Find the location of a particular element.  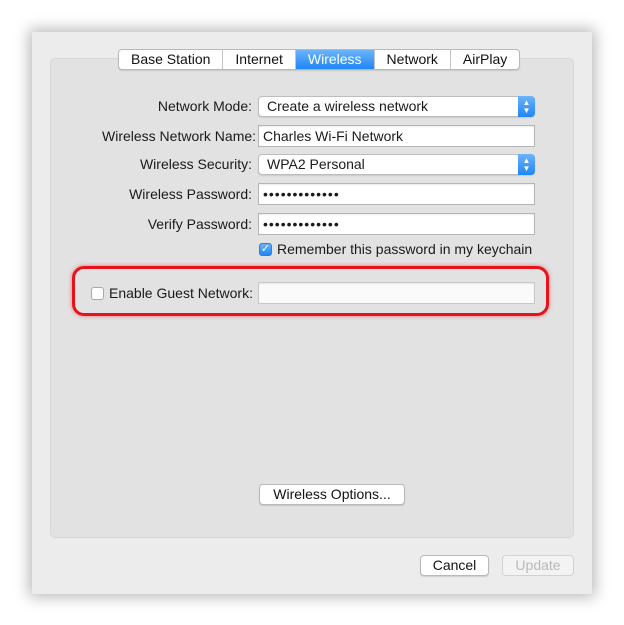

network-mode-popup: Create a wireless network ▲ ▼ is located at coordinates (396, 106).